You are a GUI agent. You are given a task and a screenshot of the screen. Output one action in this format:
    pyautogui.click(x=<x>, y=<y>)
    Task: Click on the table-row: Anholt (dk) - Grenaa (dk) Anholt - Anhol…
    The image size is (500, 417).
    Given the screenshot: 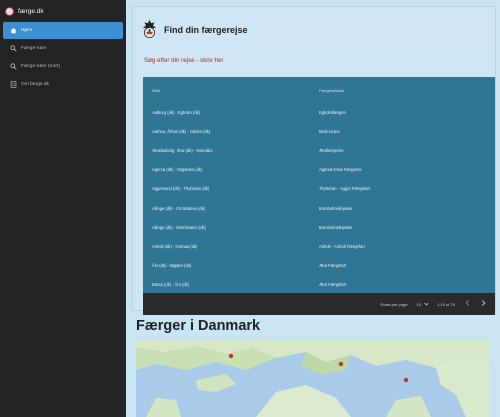 What is the action you would take?
    pyautogui.click(x=319, y=246)
    